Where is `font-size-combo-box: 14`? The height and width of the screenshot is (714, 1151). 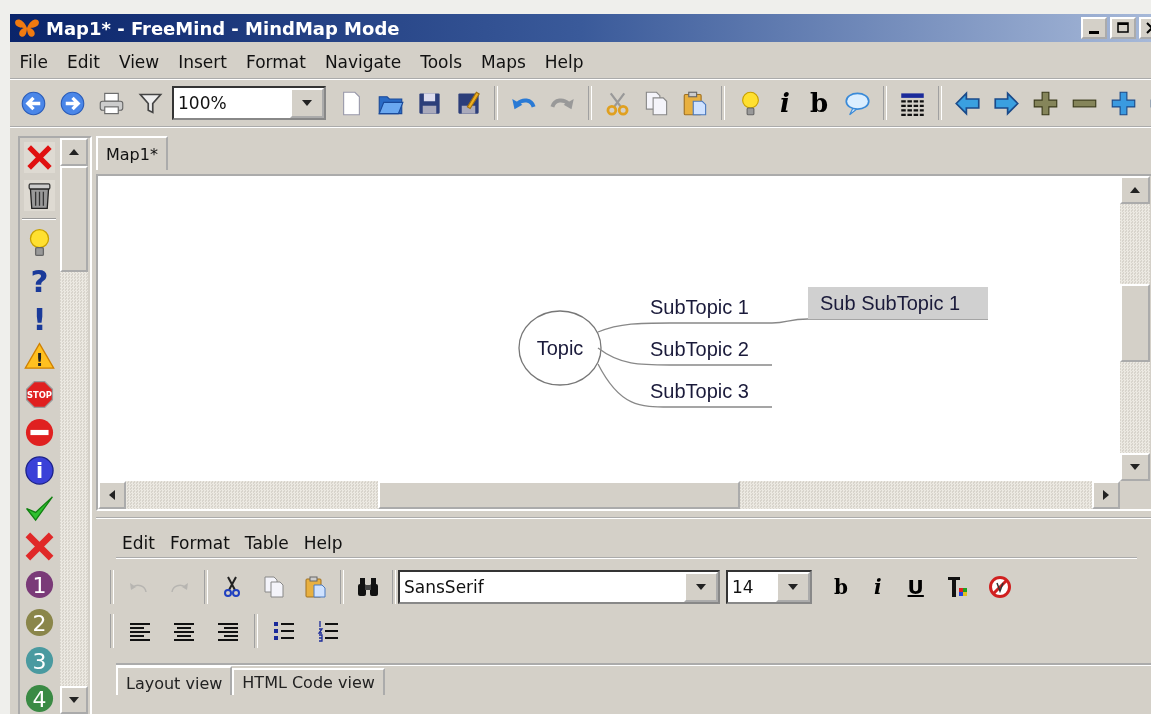
font-size-combo-box: 14 is located at coordinates (769, 587).